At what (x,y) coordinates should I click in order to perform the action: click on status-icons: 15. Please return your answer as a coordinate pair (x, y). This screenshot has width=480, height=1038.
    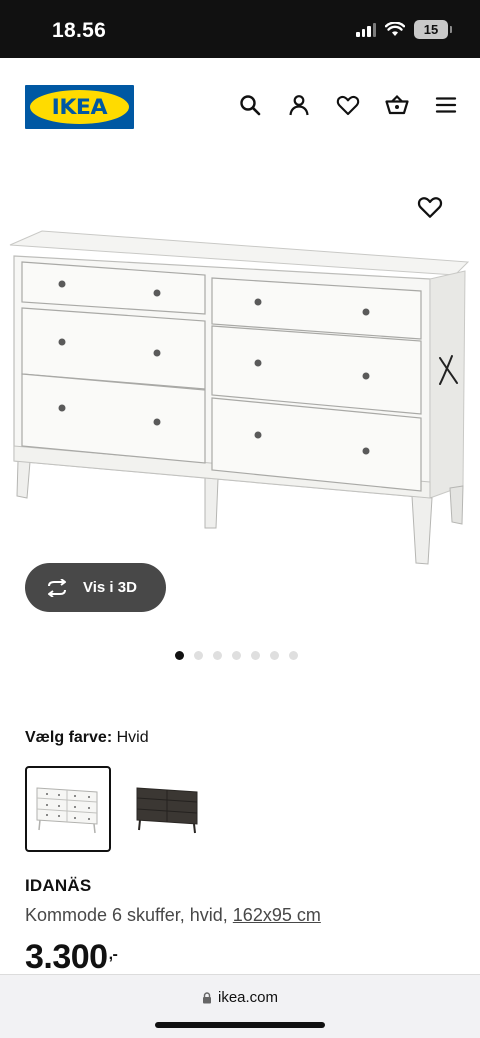
    Looking at the image, I should click on (404, 29).